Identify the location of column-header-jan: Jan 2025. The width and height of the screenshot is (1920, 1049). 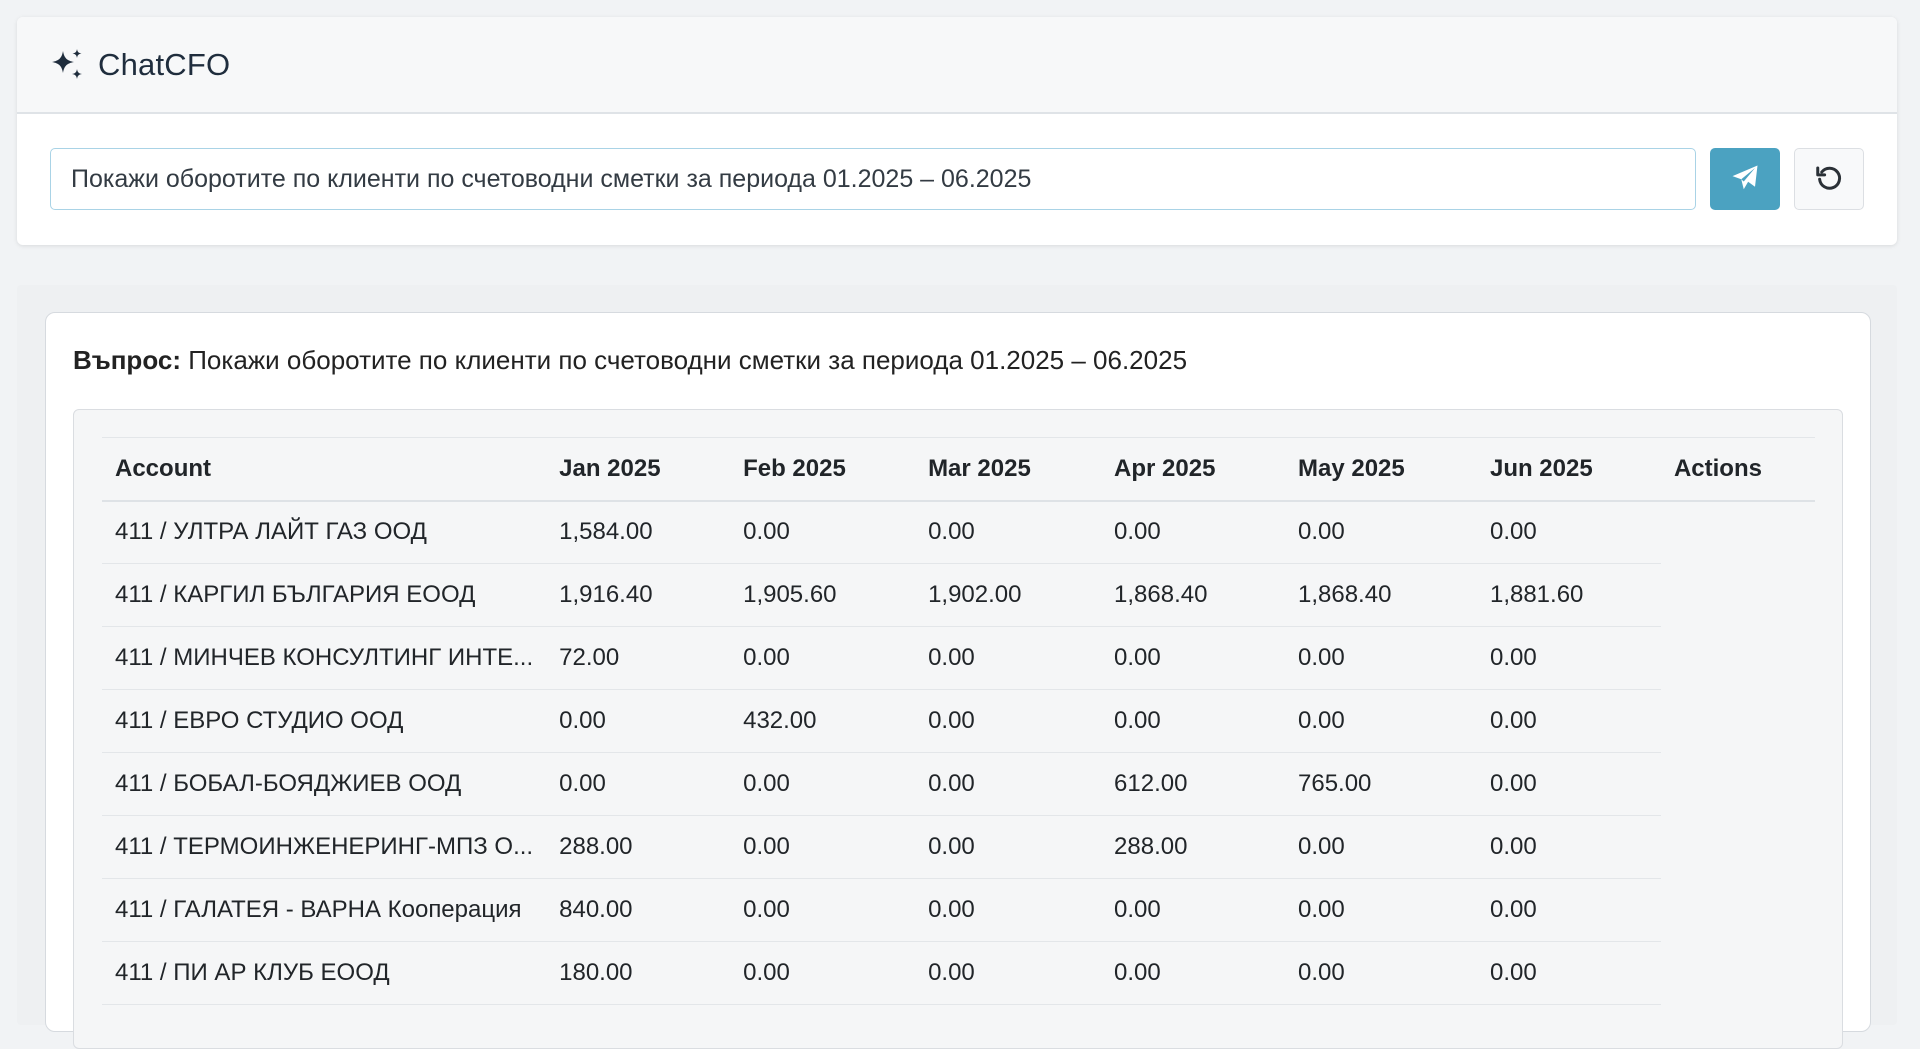
(638, 469).